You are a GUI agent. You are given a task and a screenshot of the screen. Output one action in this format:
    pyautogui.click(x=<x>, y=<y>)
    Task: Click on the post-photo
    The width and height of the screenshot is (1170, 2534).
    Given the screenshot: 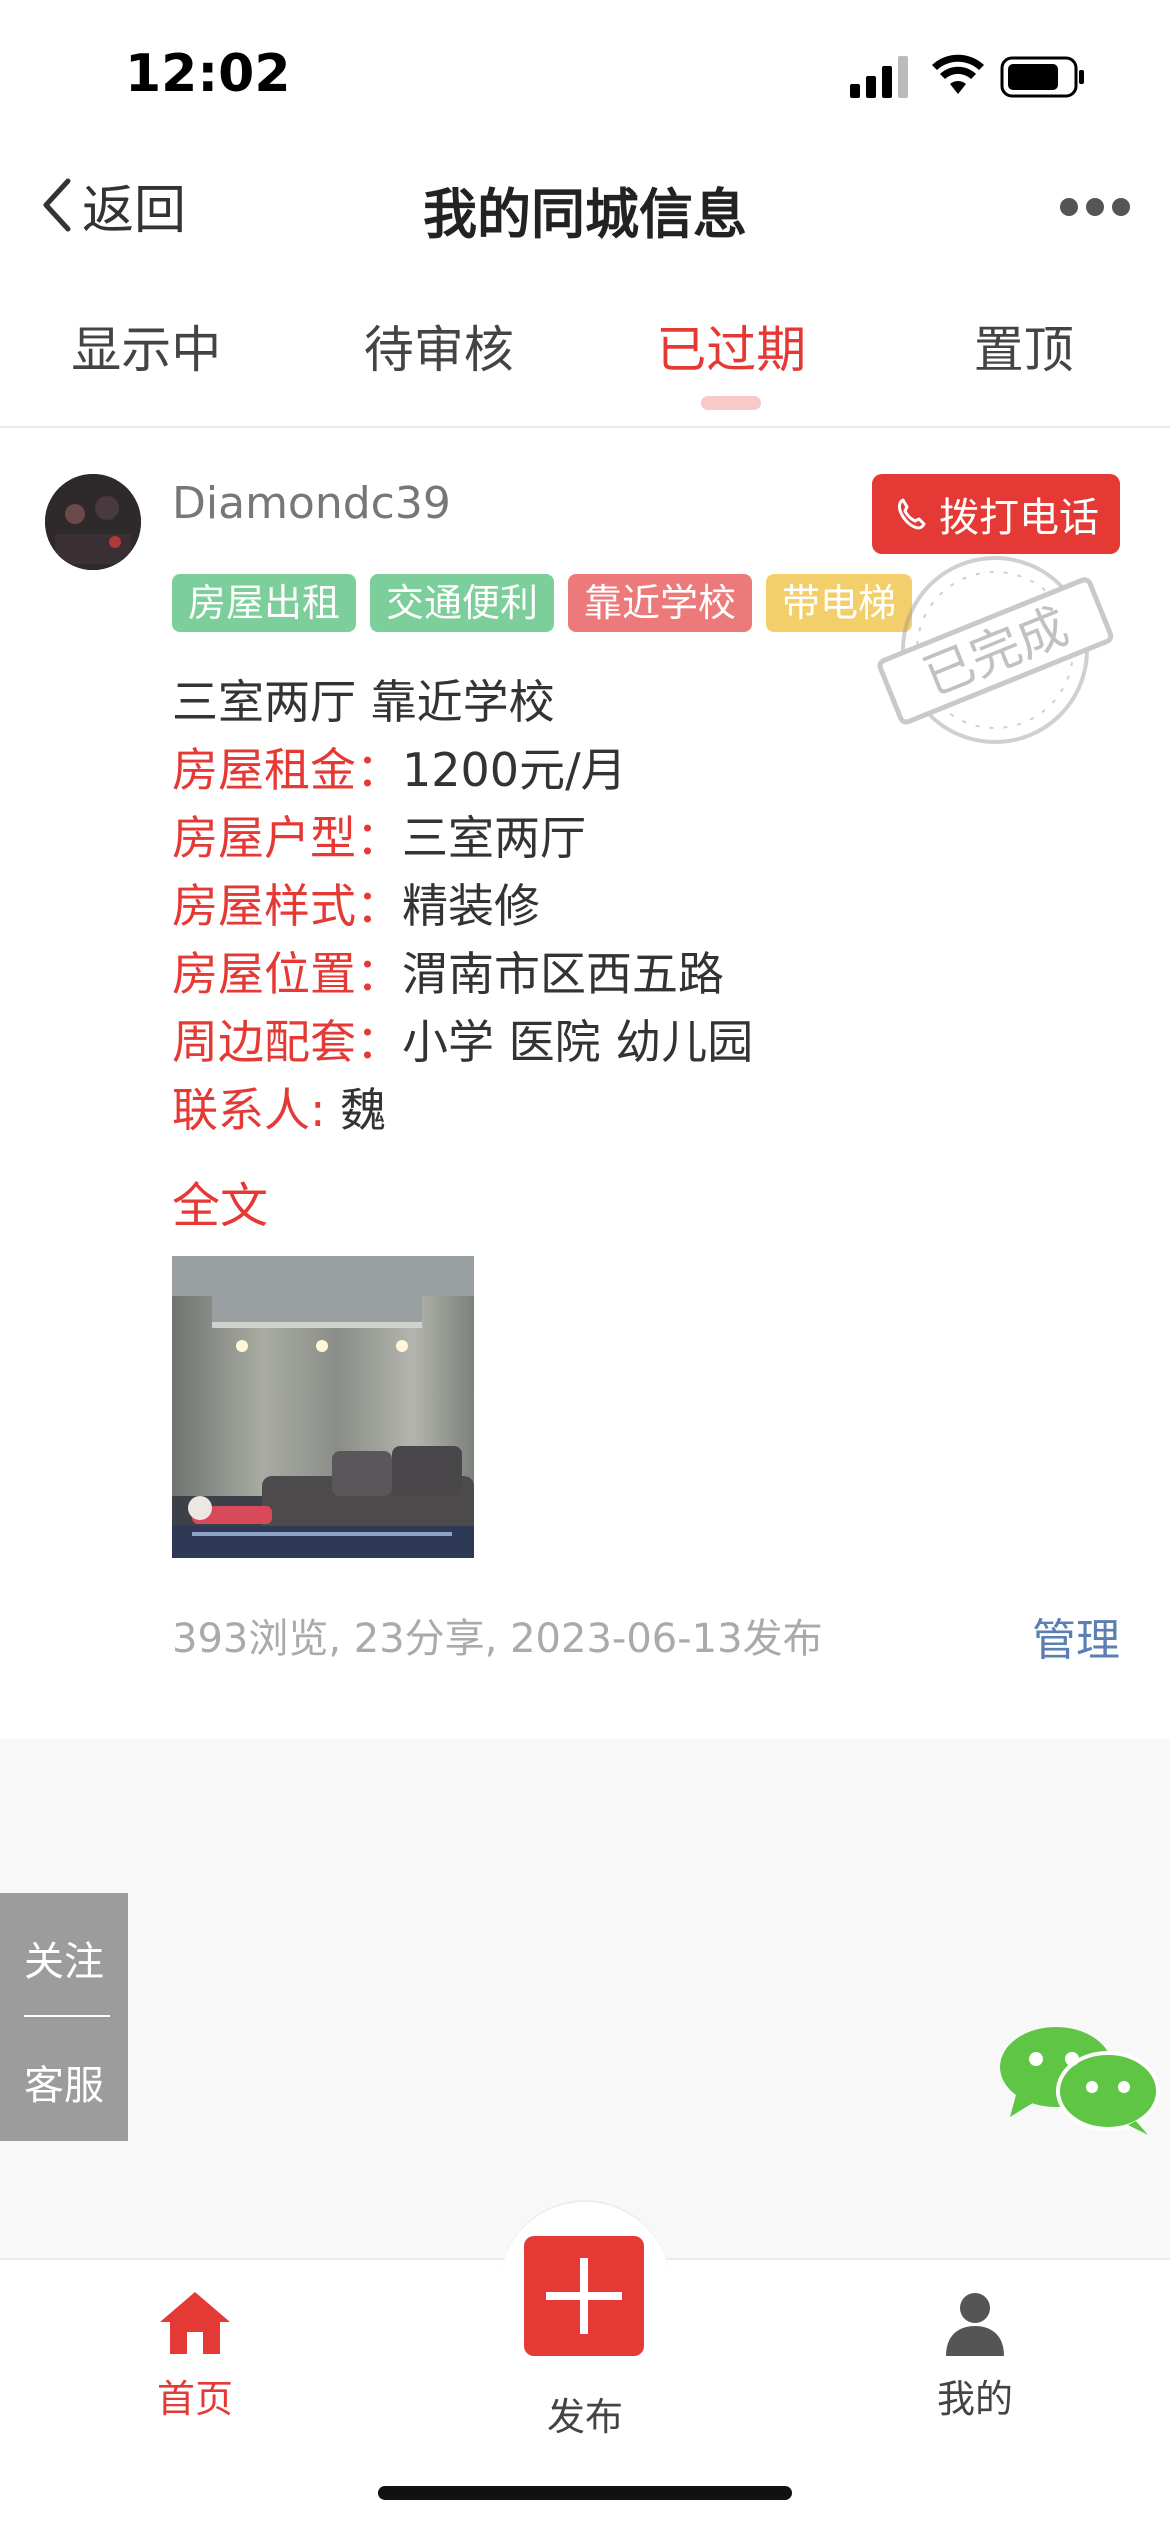 What is the action you would take?
    pyautogui.click(x=323, y=1407)
    